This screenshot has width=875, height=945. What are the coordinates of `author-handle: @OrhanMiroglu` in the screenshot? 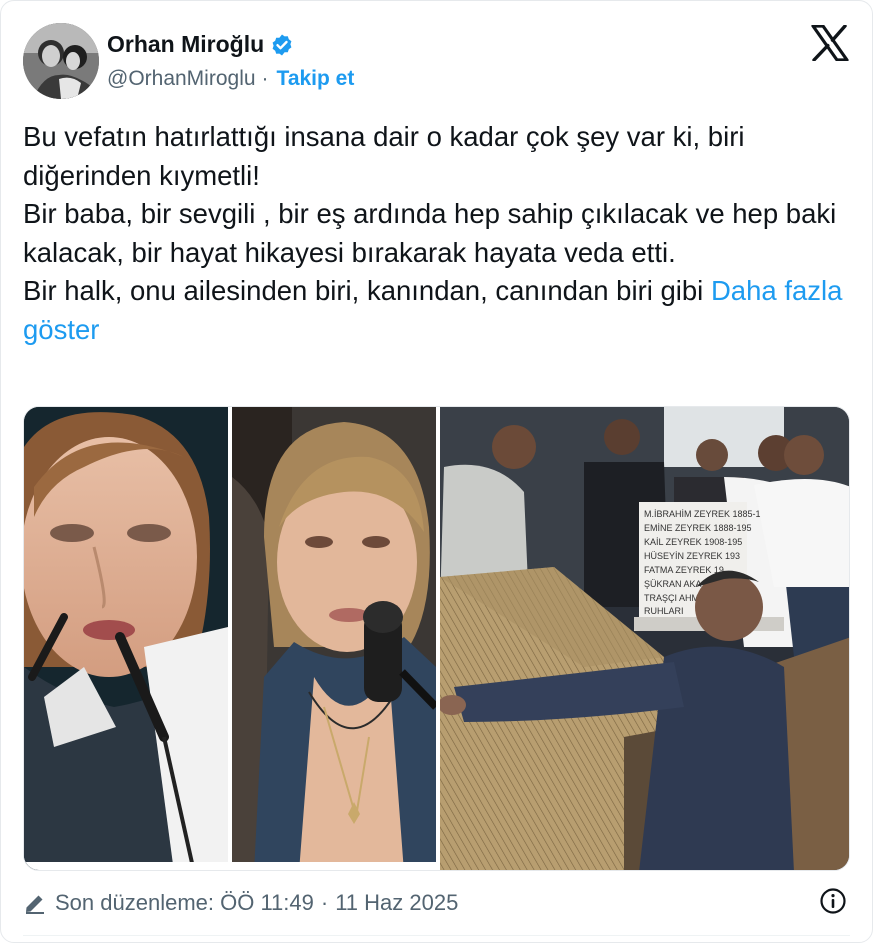 It's located at (181, 79).